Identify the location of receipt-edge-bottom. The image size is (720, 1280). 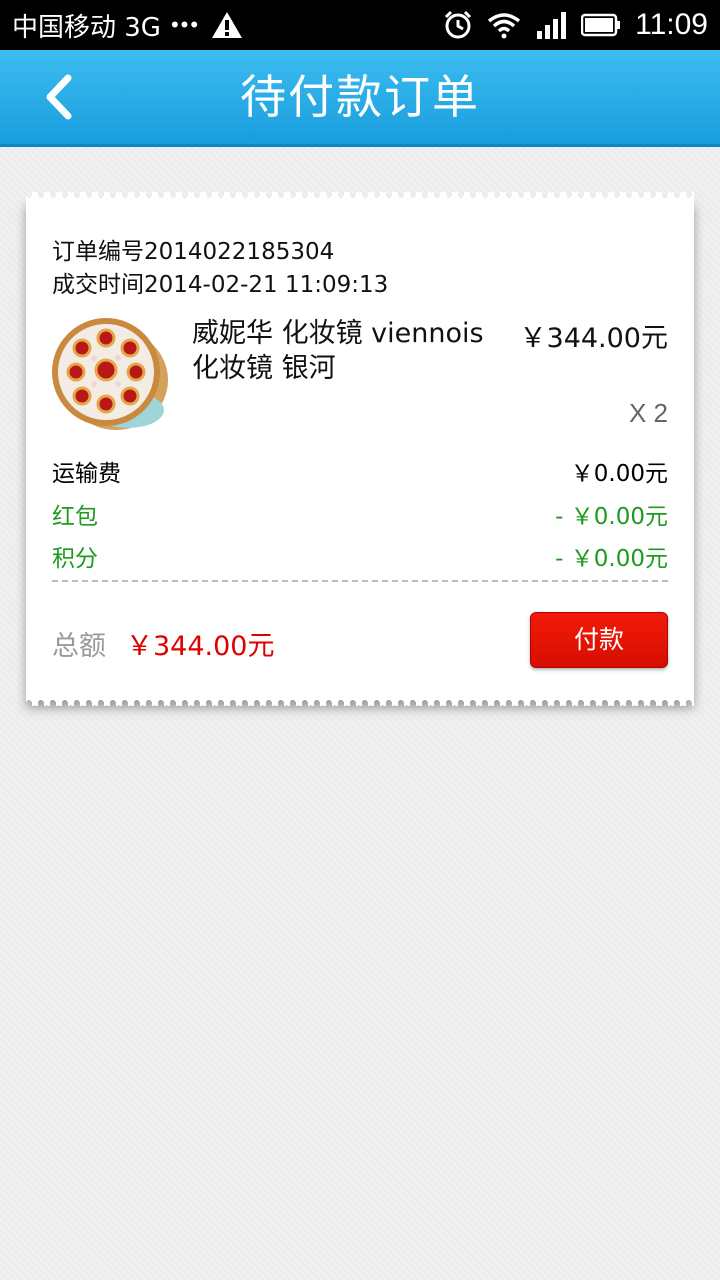
(360, 702).